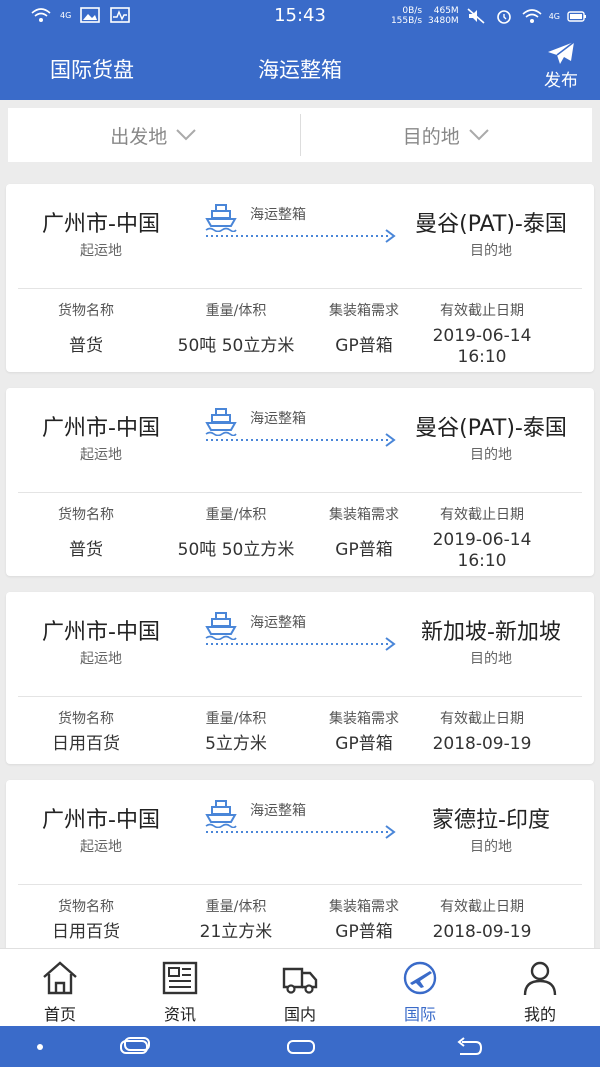  I want to click on wifi-icon-right, so click(532, 16).